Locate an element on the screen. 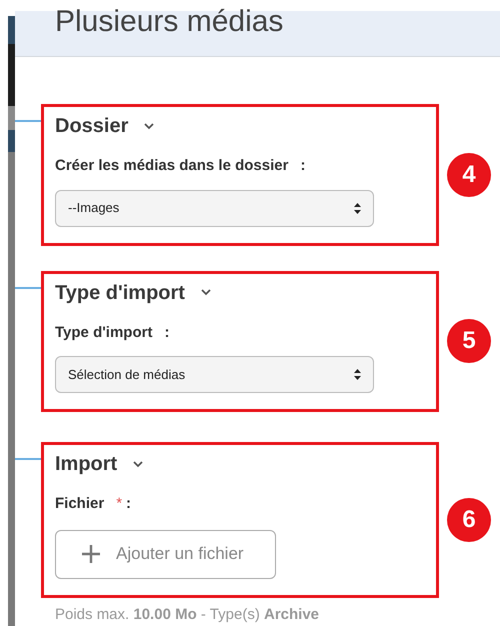 The height and width of the screenshot is (626, 500). field-label: Créer les médias dans le dossier is located at coordinates (171, 166).